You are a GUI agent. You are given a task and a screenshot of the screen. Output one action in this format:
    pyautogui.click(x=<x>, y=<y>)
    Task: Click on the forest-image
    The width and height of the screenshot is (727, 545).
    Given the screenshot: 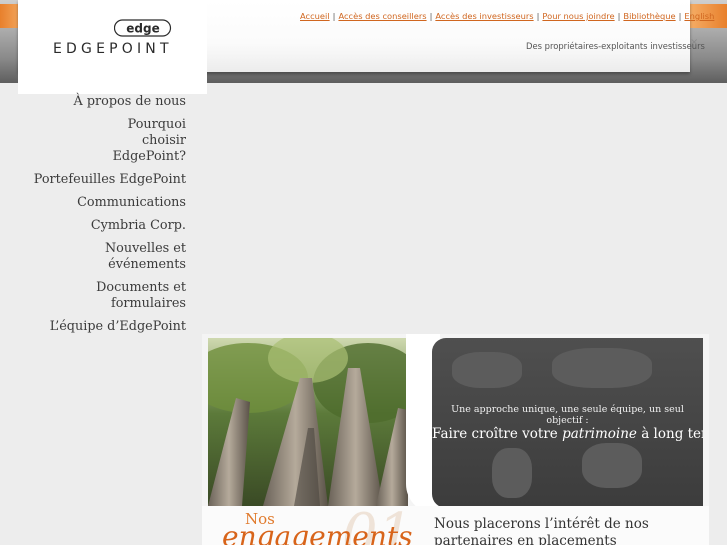 What is the action you would take?
    pyautogui.click(x=308, y=422)
    